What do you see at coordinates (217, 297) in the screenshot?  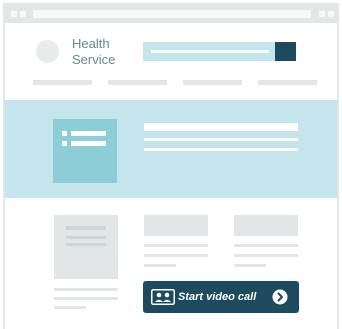 I see `start-video-call-label: Start video call` at bounding box center [217, 297].